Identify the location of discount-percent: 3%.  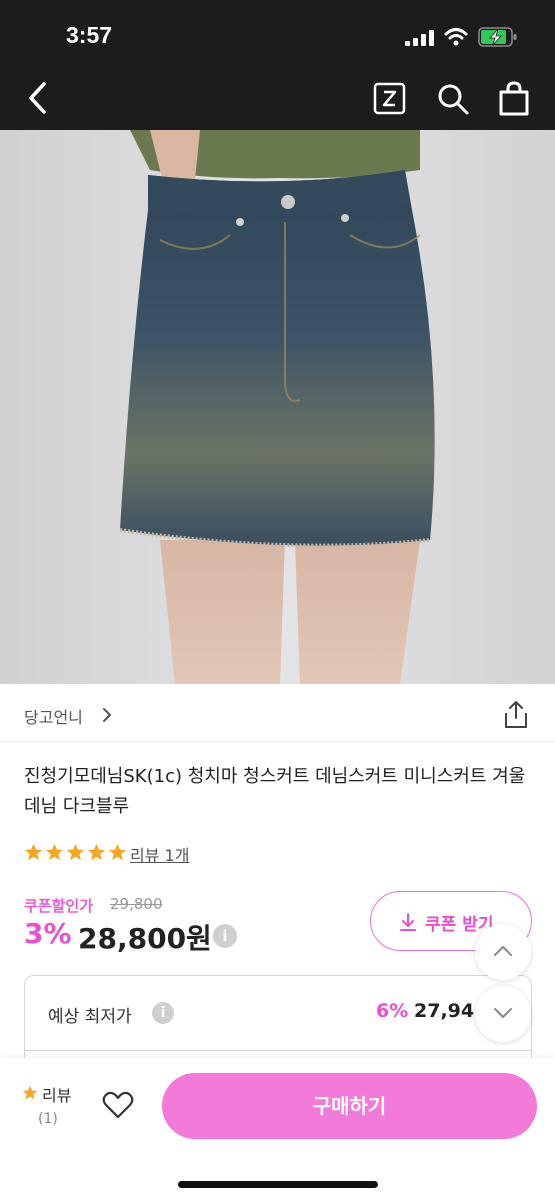
(48, 933).